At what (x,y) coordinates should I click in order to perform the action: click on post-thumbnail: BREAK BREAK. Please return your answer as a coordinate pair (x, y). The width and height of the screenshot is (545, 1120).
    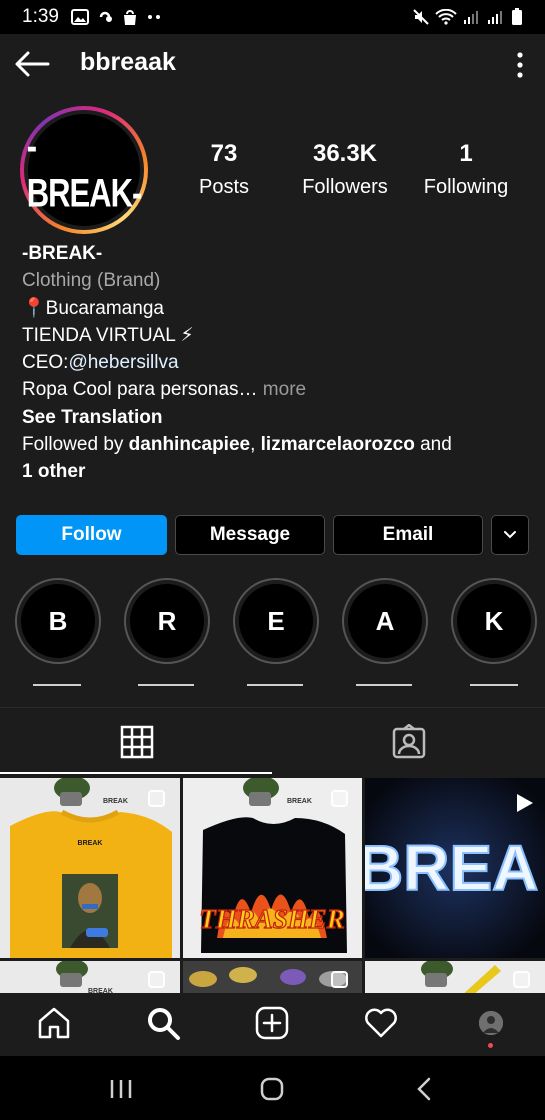
    Looking at the image, I should click on (90, 868).